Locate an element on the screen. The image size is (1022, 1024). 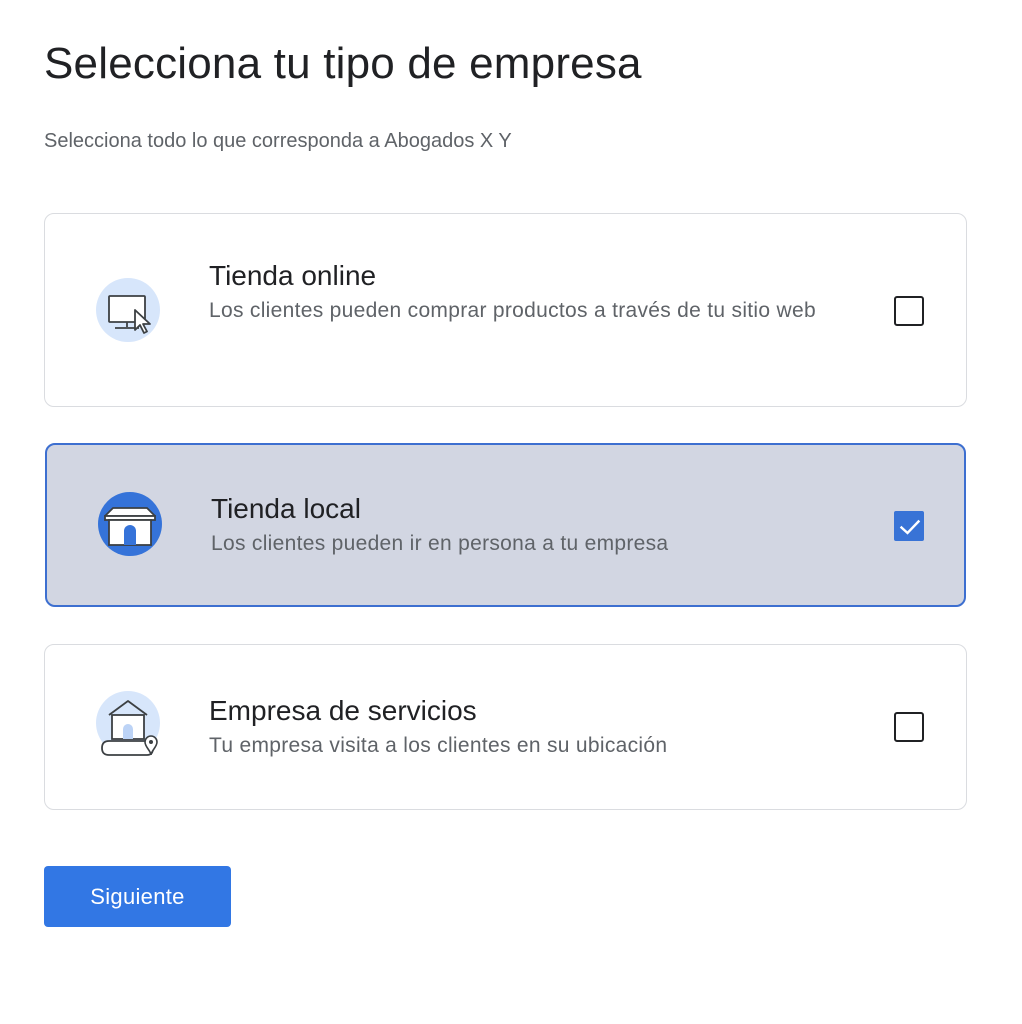
checkbox-tienda-online is located at coordinates (909, 311).